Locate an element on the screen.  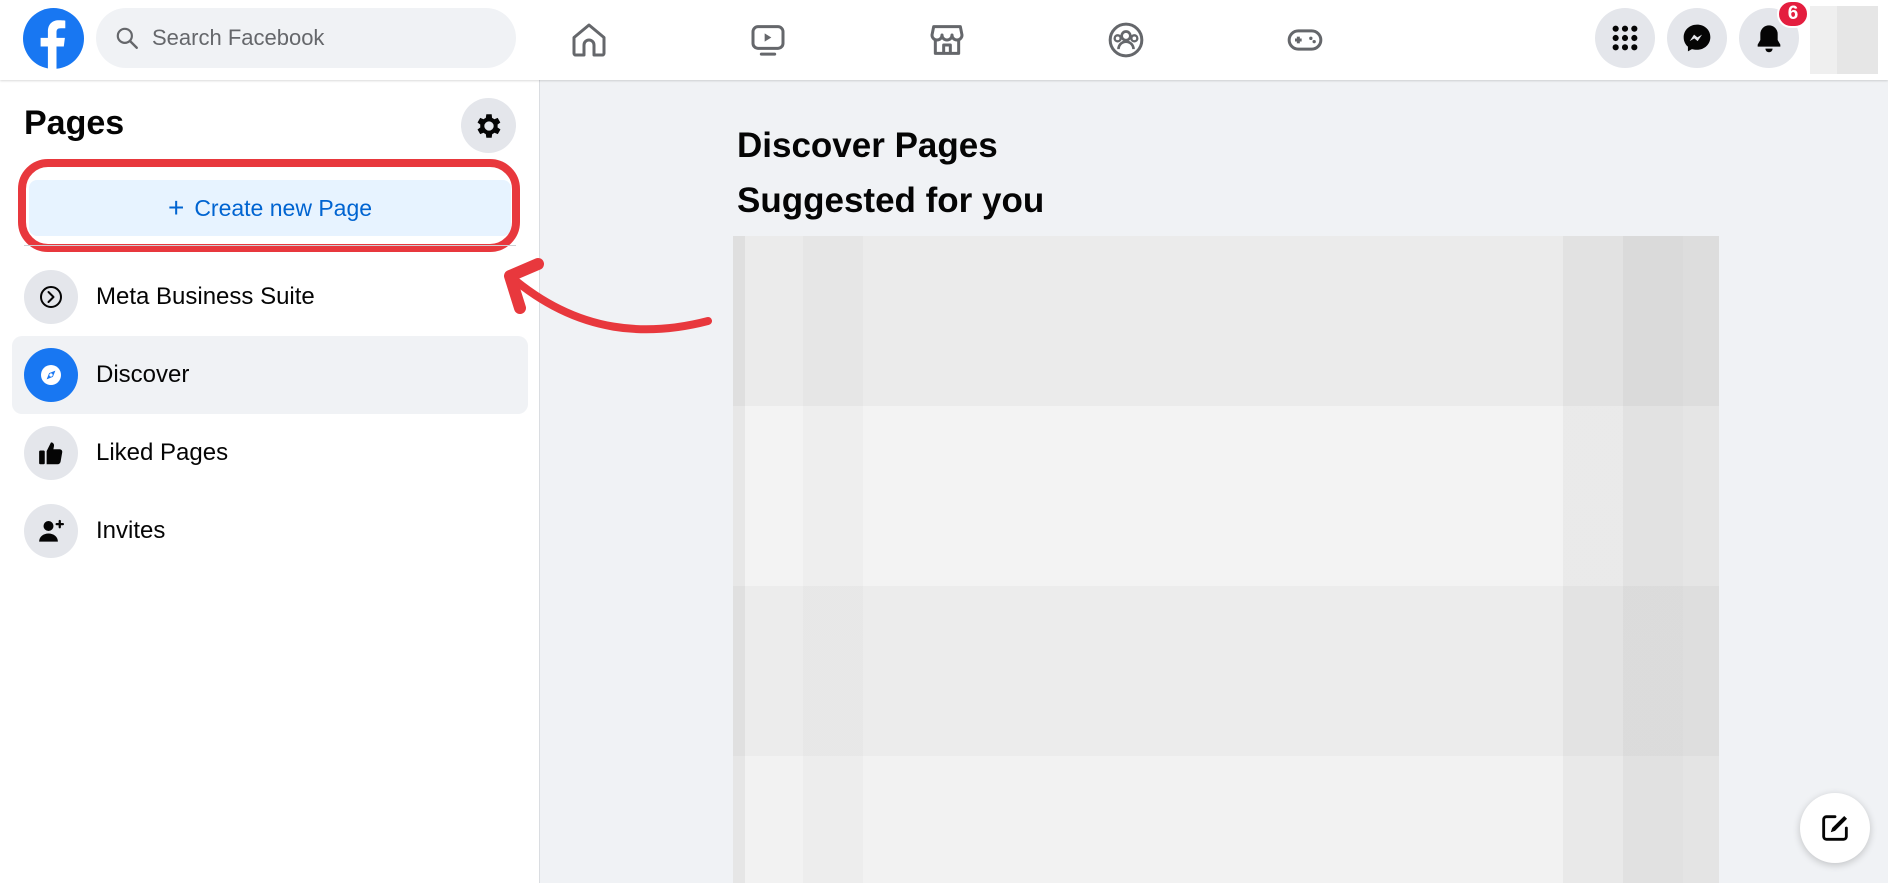
create-new-page-button: + Create new Page is located at coordinates (270, 208).